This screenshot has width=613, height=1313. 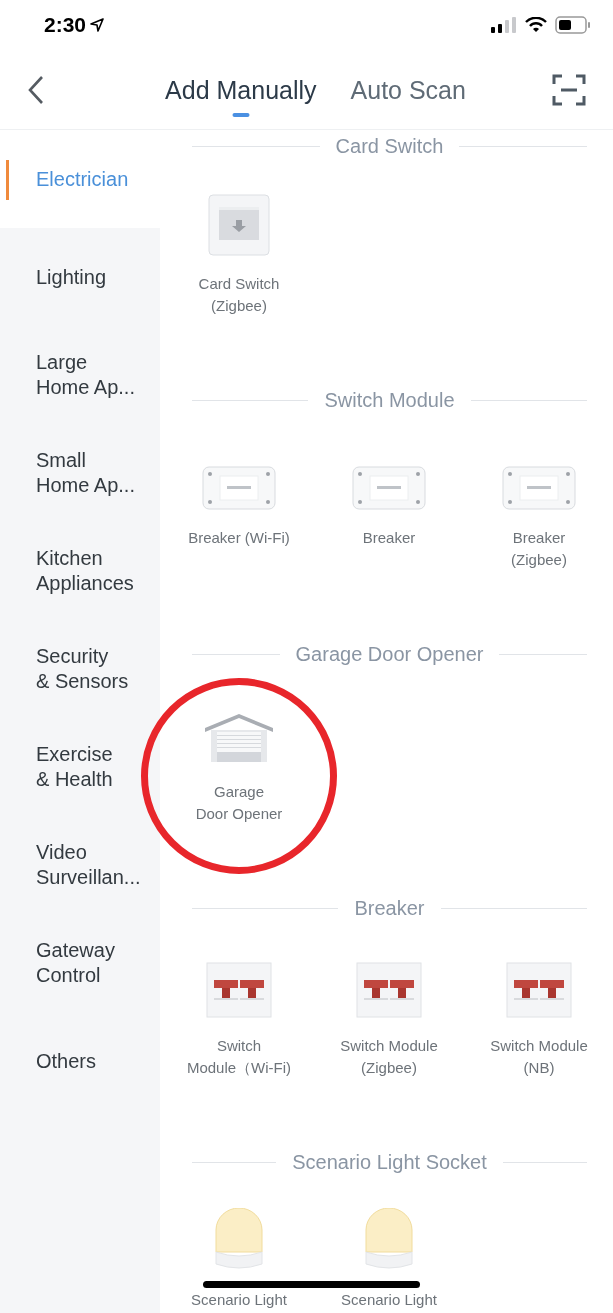 What do you see at coordinates (80, 277) in the screenshot?
I see `category-item: Lighting` at bounding box center [80, 277].